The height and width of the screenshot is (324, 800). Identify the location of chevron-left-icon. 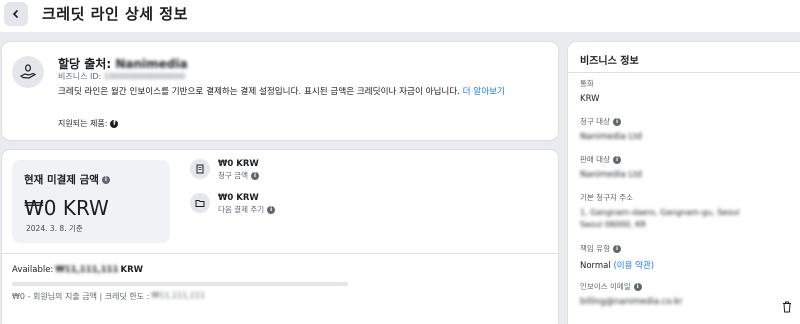
(15, 14).